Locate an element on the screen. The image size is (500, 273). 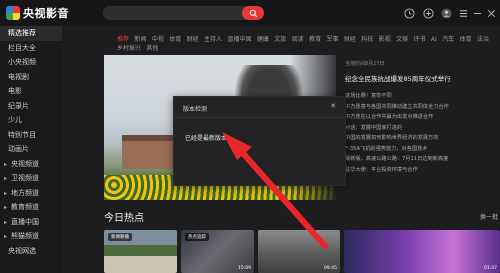
nav-category: 阅读 is located at coordinates (298, 39).